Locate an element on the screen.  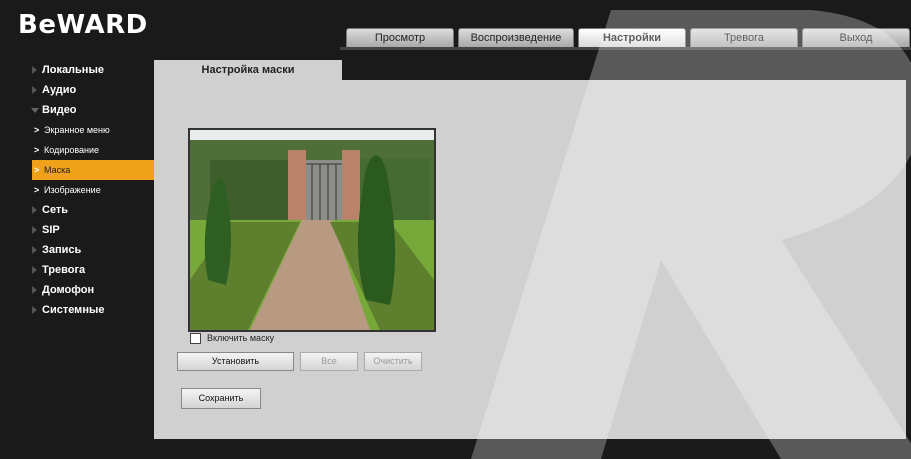
sidebar-subitem-mask: > Маска is located at coordinates (93, 170).